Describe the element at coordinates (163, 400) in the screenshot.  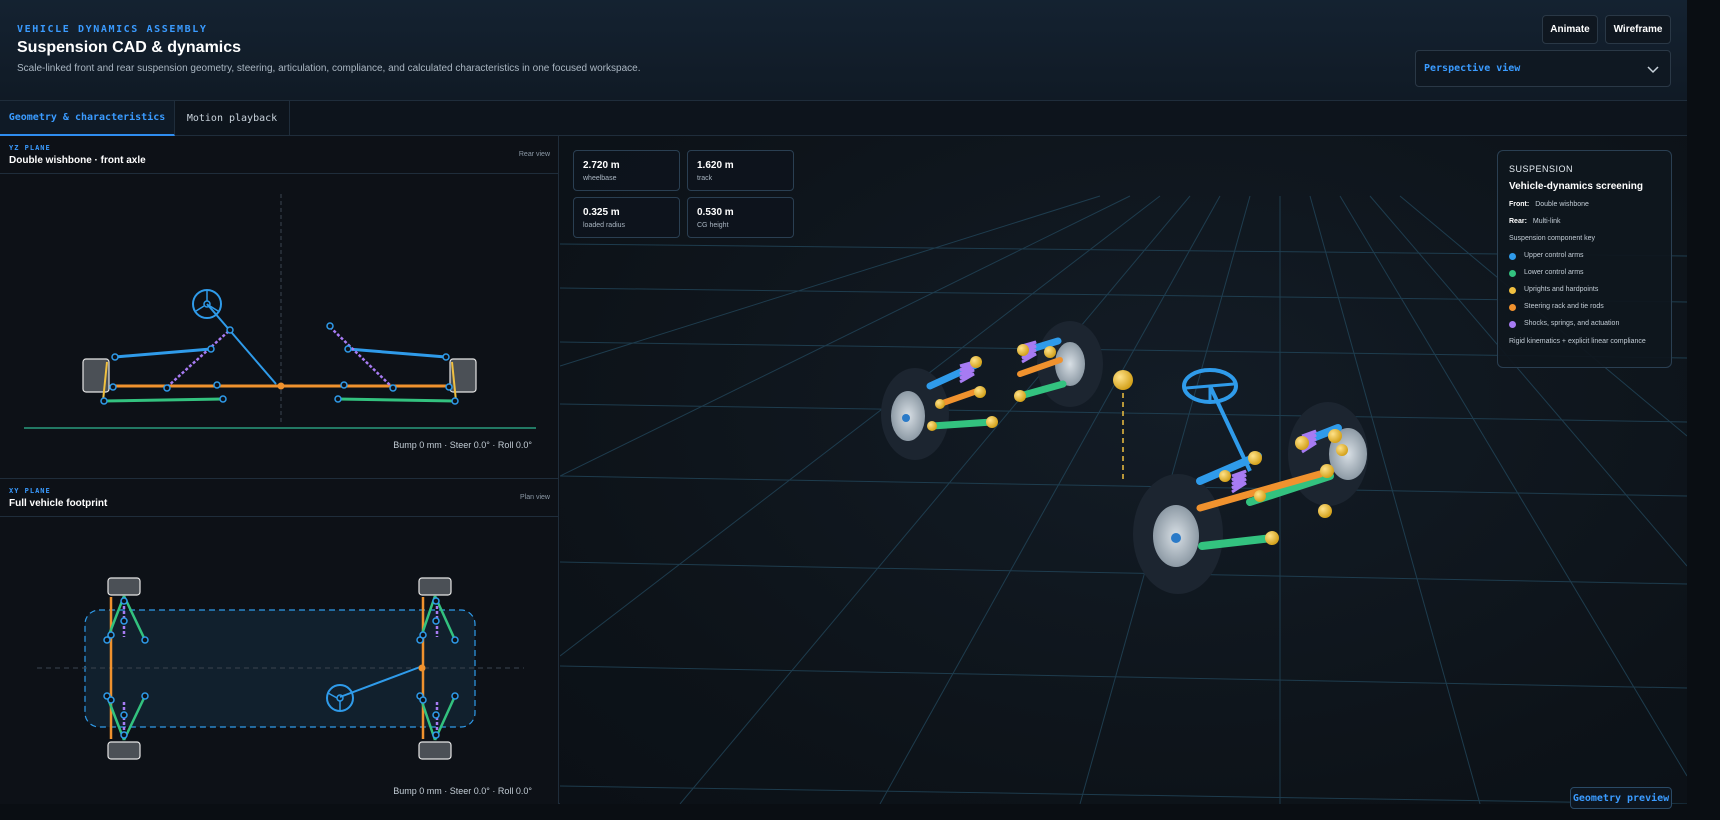
I see `lower-arm-left` at that location.